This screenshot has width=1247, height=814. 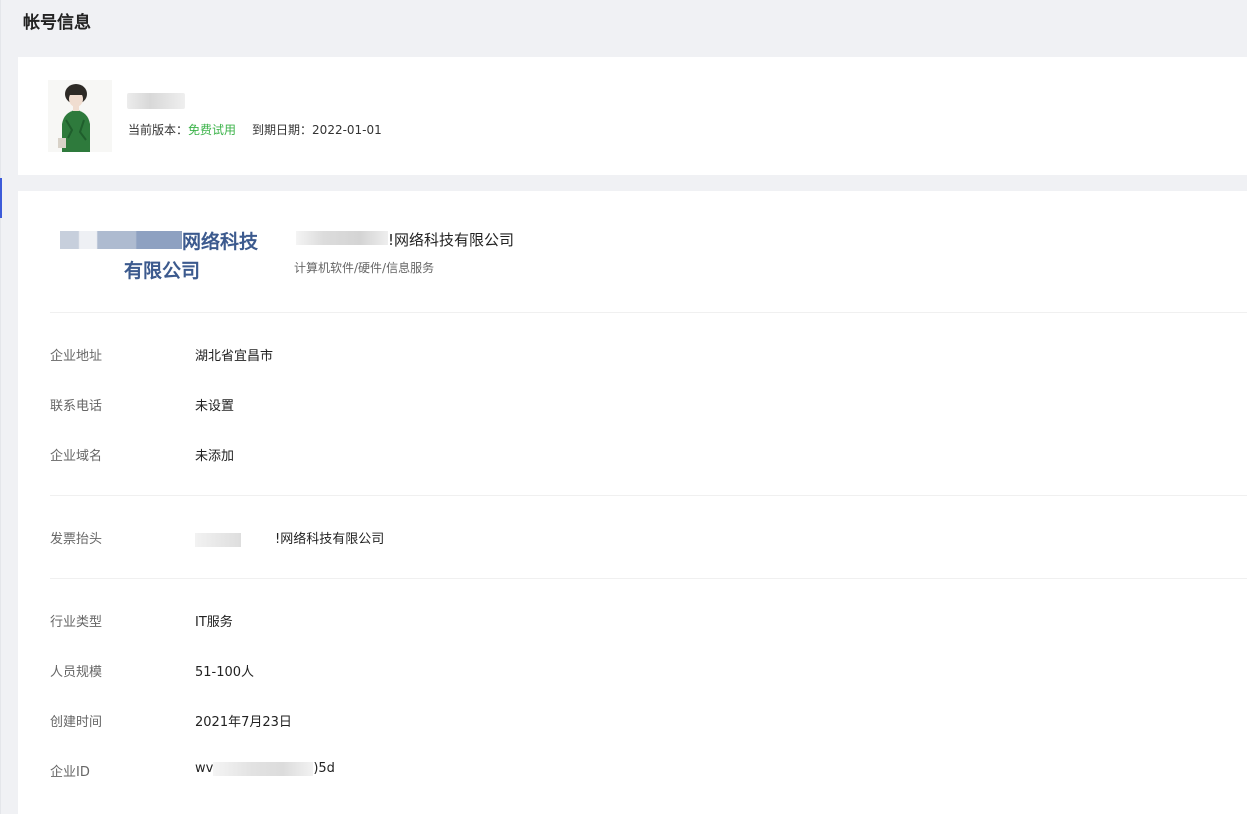 I want to click on enterprise-category: 计算机软件/硬件/信息服务, so click(x=364, y=268).